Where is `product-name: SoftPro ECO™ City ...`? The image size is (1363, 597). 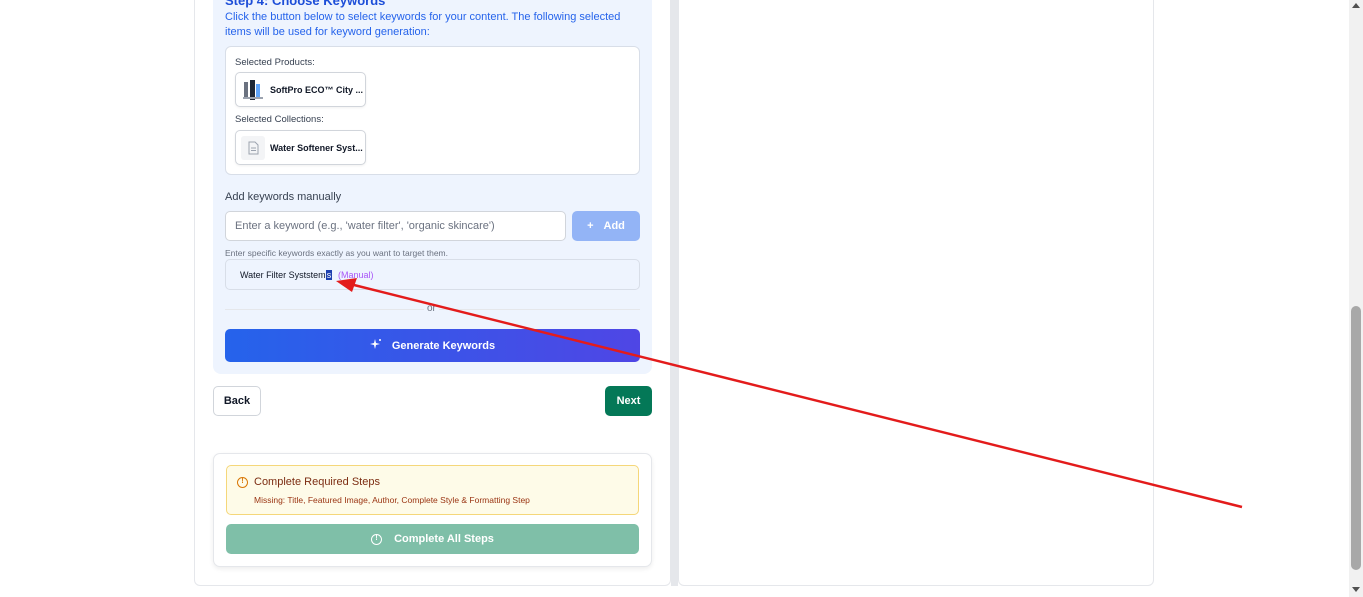
product-name: SoftPro ECO™ City ... is located at coordinates (317, 90).